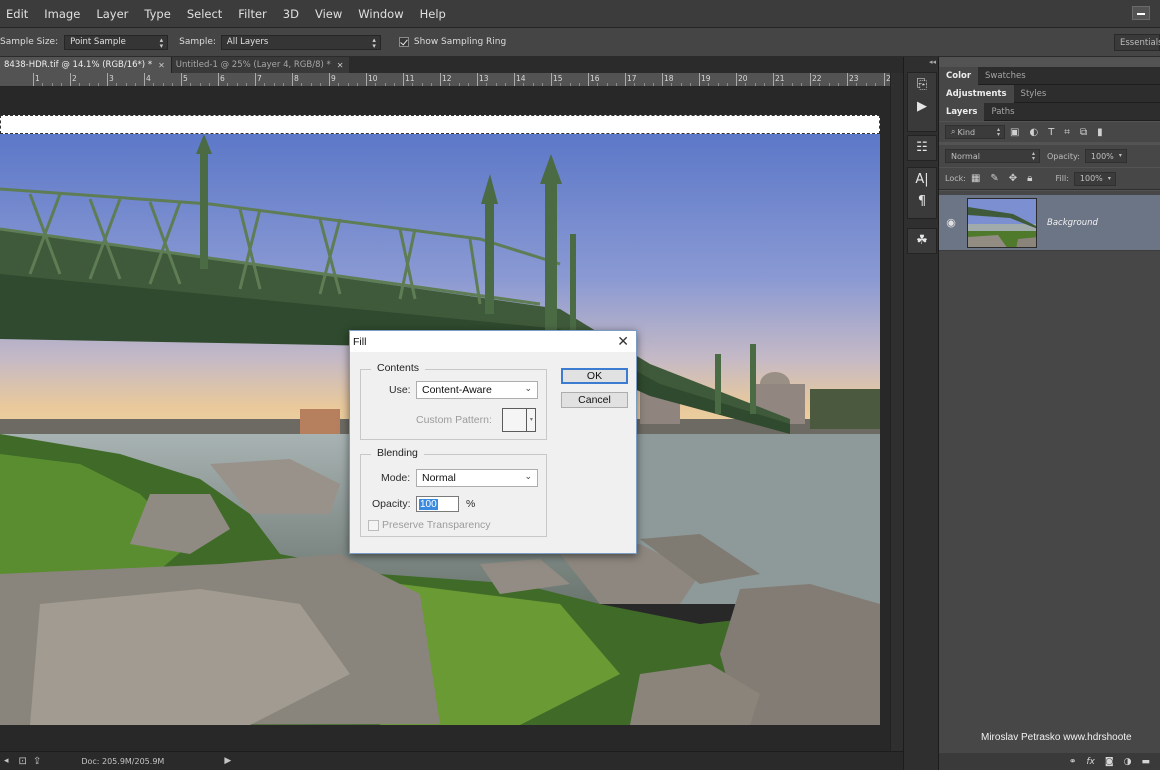  I want to click on menu-type: Type, so click(157, 14).